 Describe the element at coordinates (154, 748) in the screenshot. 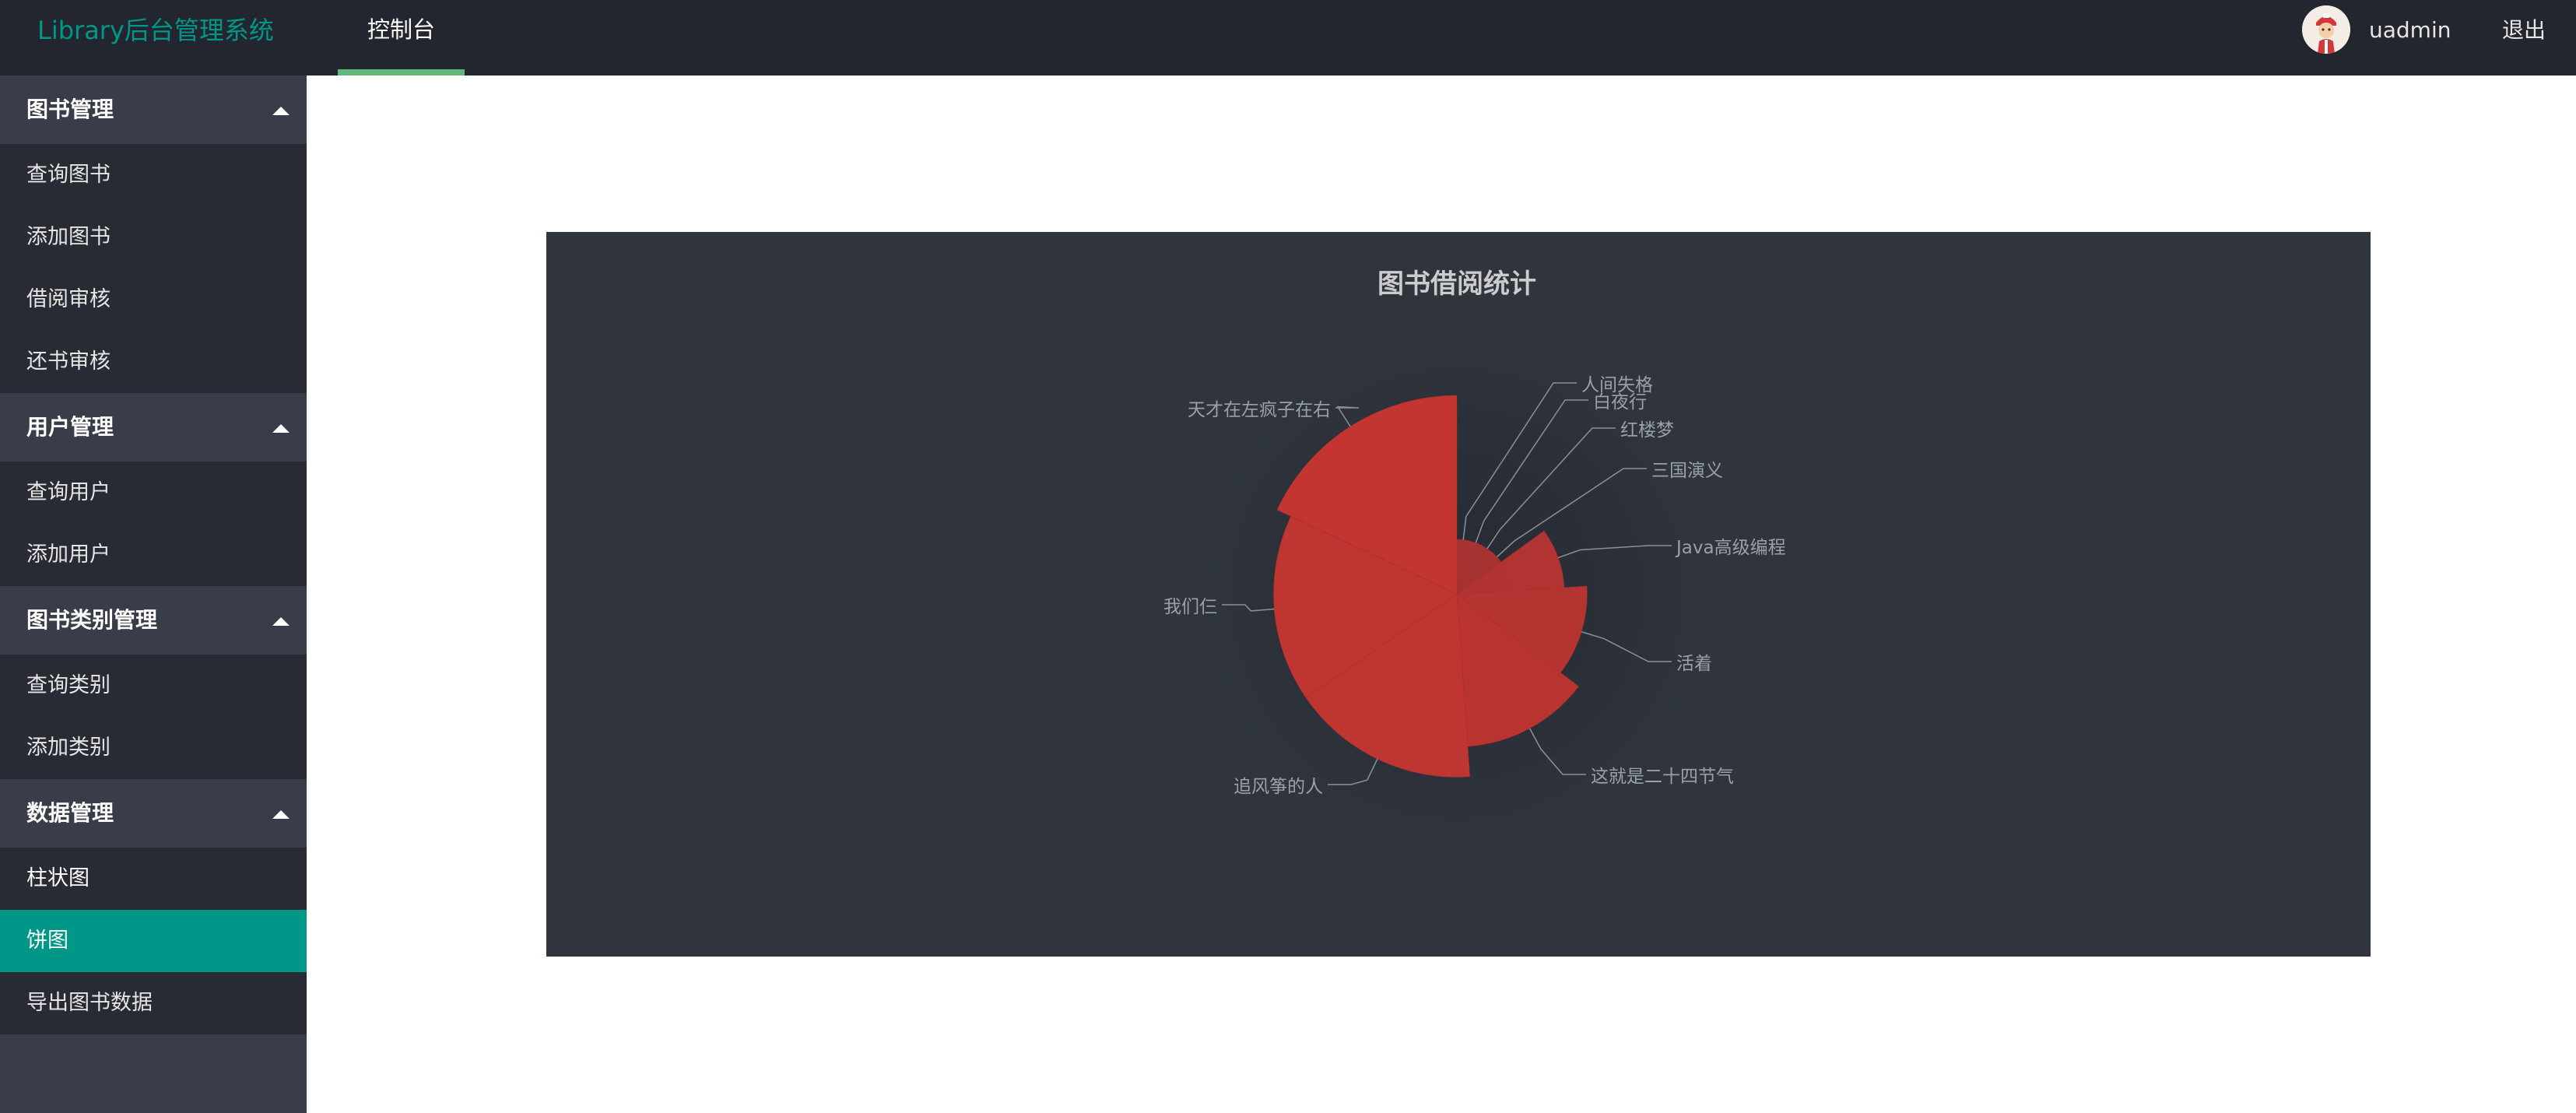

I see `sidebar-item-add-category: 添加类别` at that location.